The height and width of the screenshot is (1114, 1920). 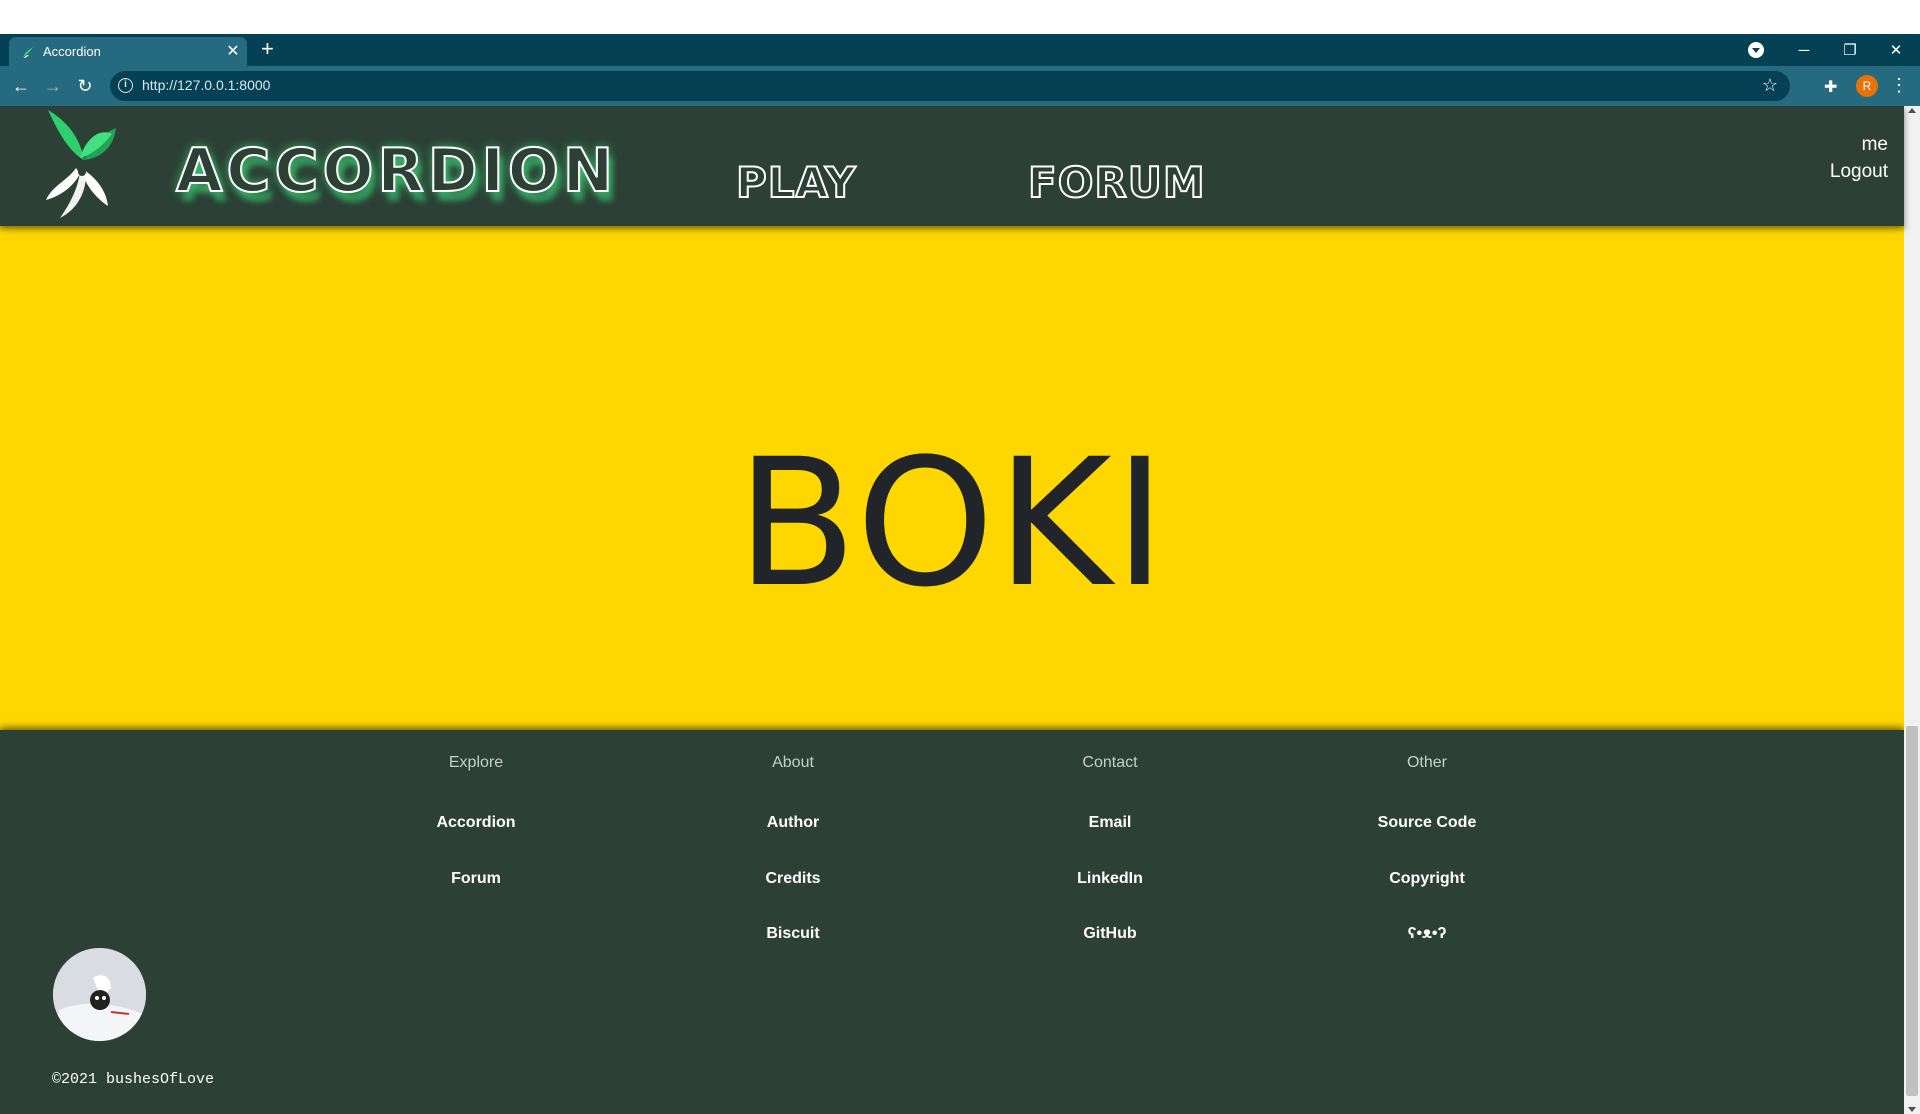 I want to click on back-icon: ←, so click(x=21, y=86).